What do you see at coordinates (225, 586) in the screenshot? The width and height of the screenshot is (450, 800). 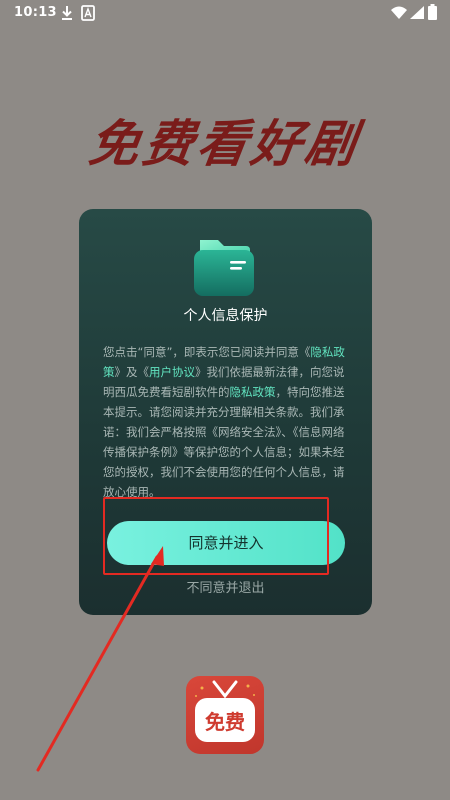 I see `disagree-exit-button: 不同意并退出` at bounding box center [225, 586].